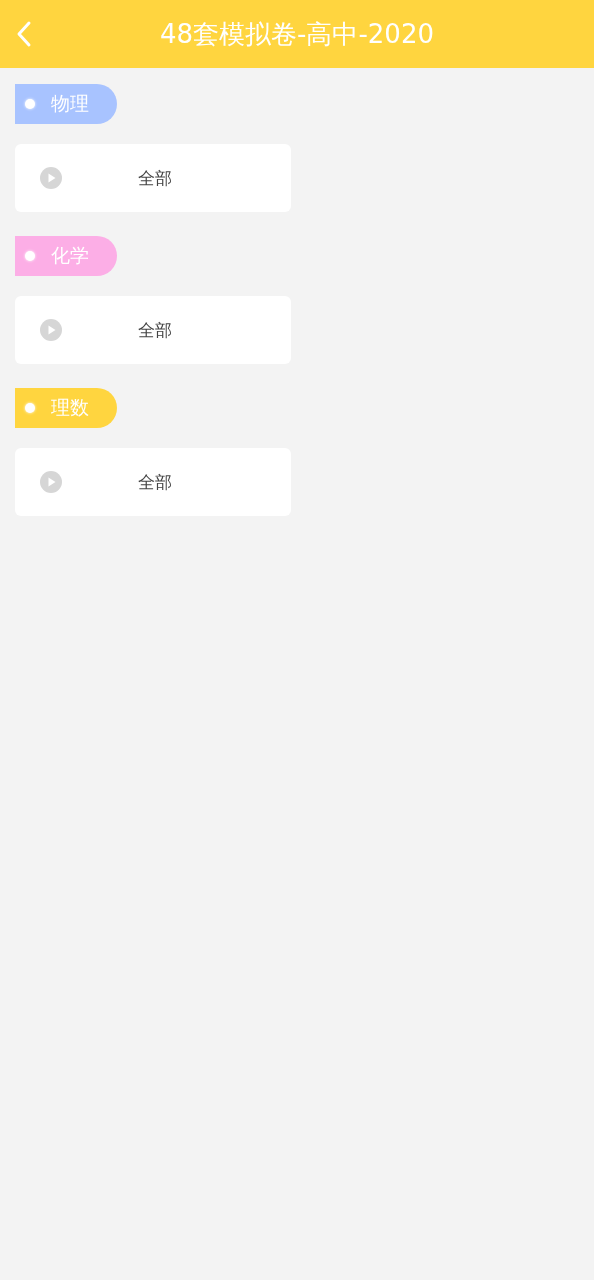  Describe the element at coordinates (70, 103) in the screenshot. I see `subject-label: 物理` at that location.